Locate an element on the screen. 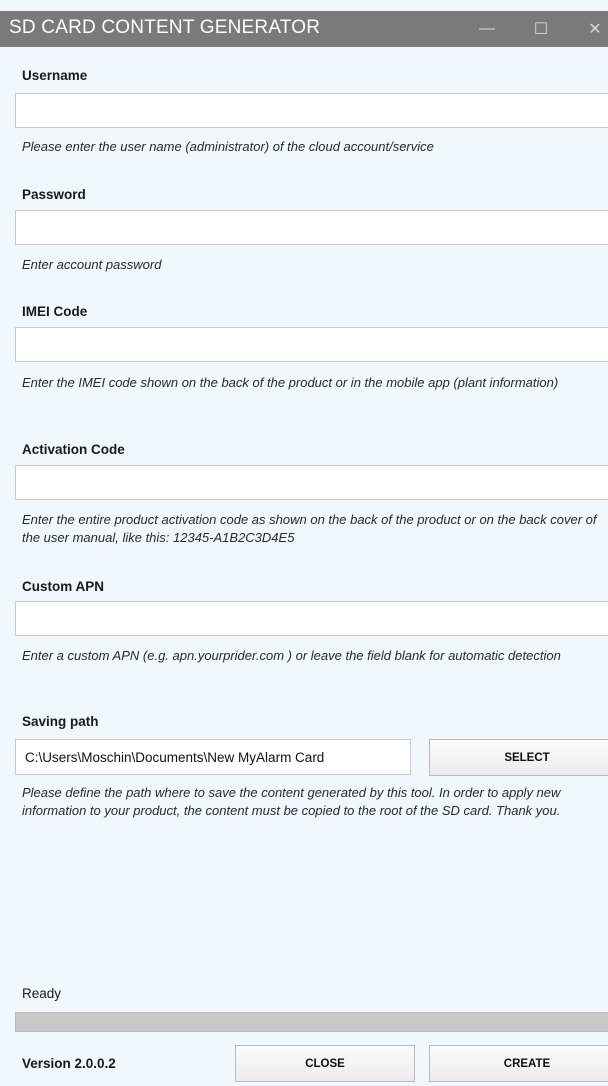  custom-apn-input is located at coordinates (311, 618).